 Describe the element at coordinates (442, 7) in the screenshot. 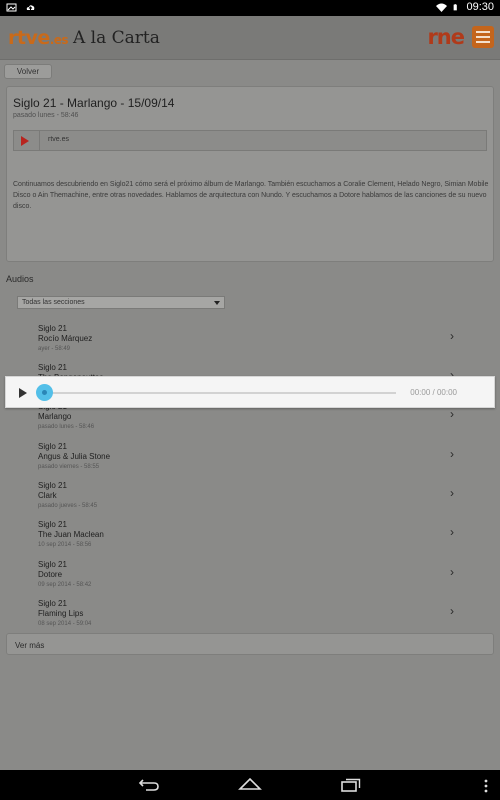

I see `wifi-icon` at that location.